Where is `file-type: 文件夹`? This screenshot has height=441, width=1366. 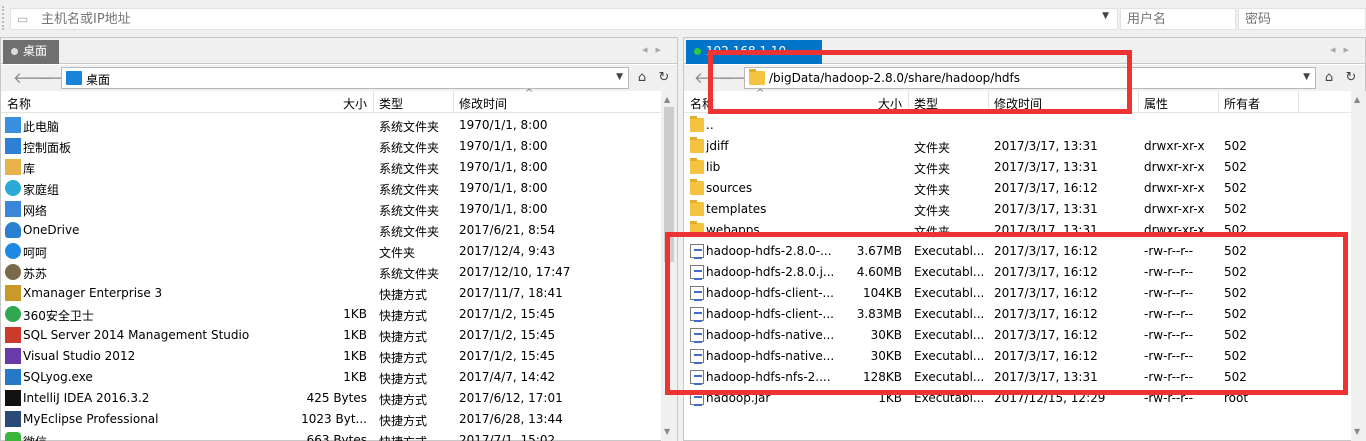
file-type: 文件夹 is located at coordinates (932, 148).